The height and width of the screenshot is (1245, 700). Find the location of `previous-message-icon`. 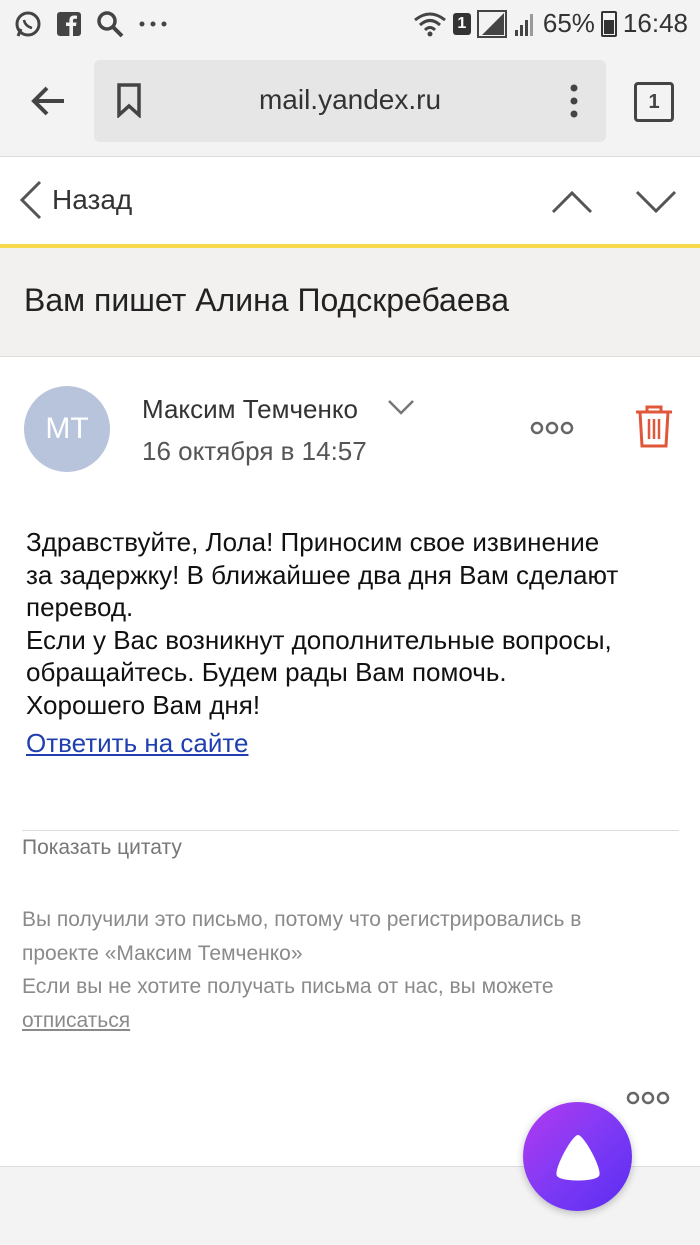

previous-message-icon is located at coordinates (572, 202).